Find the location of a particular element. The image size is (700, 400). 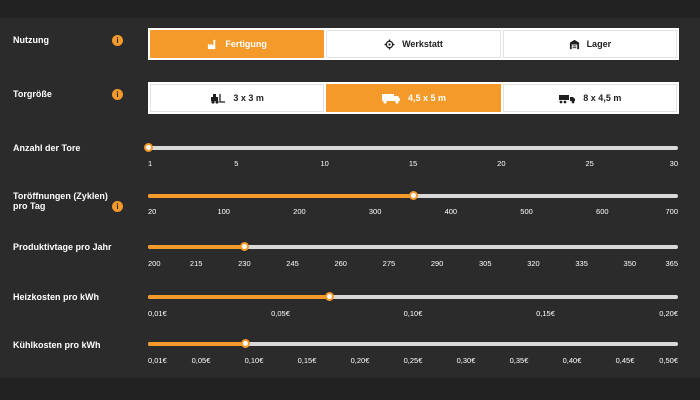

torgroesse-option-3x3: 3 x 3 m is located at coordinates (237, 98).